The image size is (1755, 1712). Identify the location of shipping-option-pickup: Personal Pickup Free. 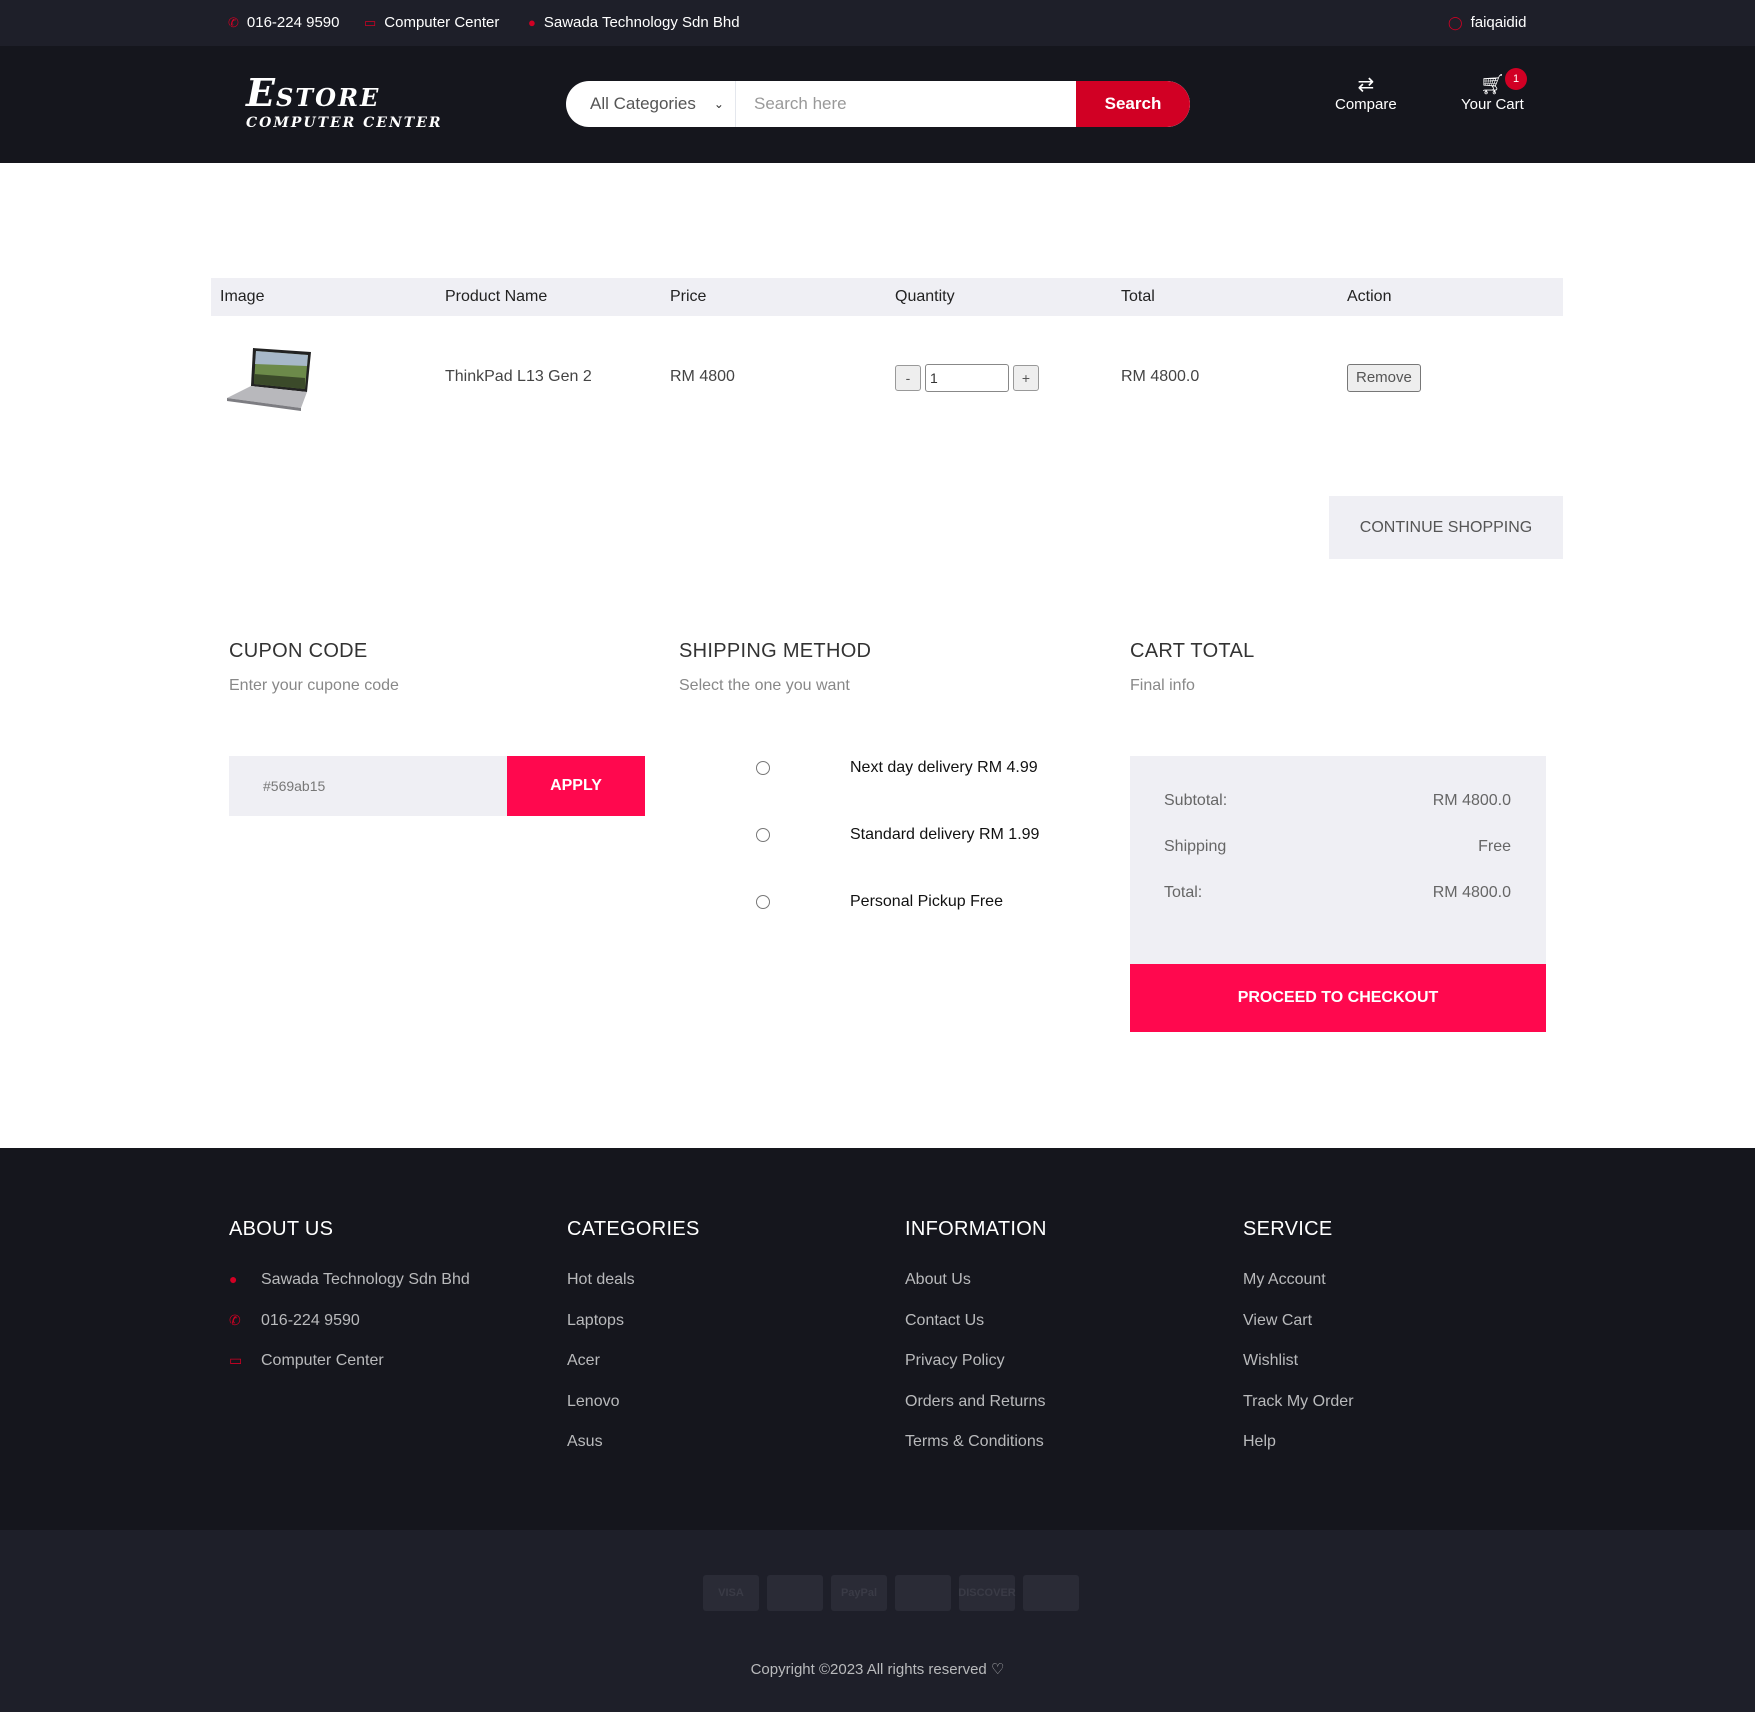
(921, 903).